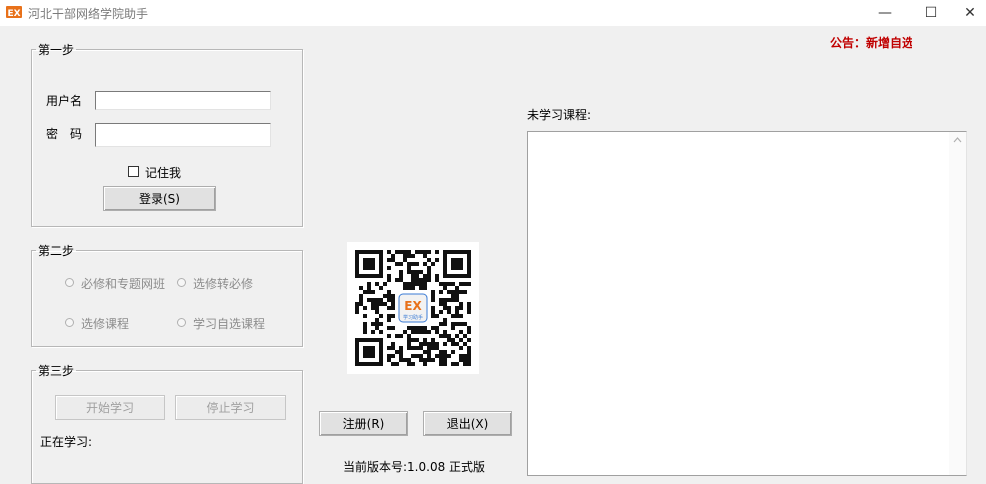 This screenshot has height=484, width=986. I want to click on qr-logo-subtext: 学习助手, so click(413, 317).